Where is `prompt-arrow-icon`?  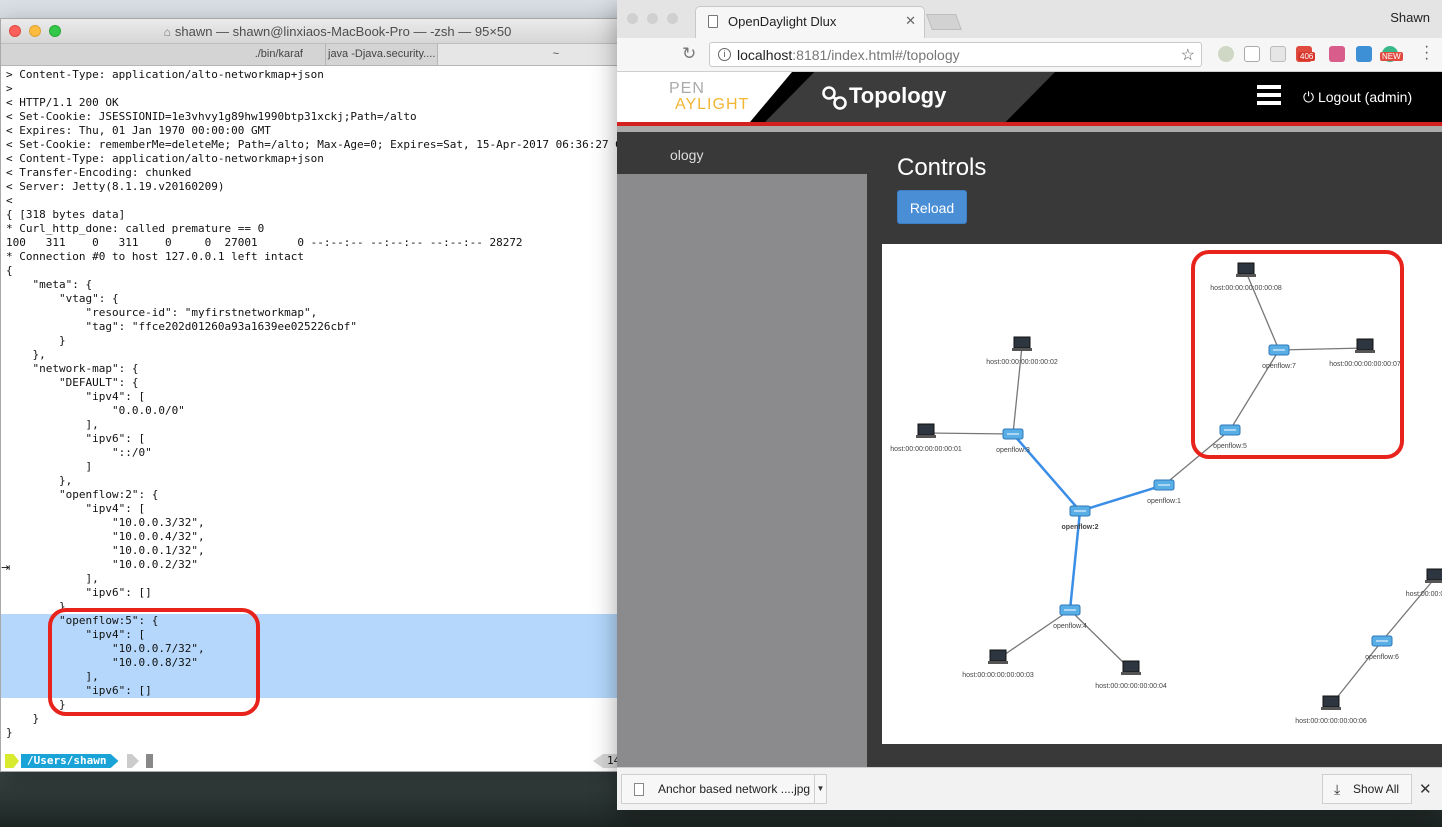
prompt-arrow-icon is located at coordinates (12, 761).